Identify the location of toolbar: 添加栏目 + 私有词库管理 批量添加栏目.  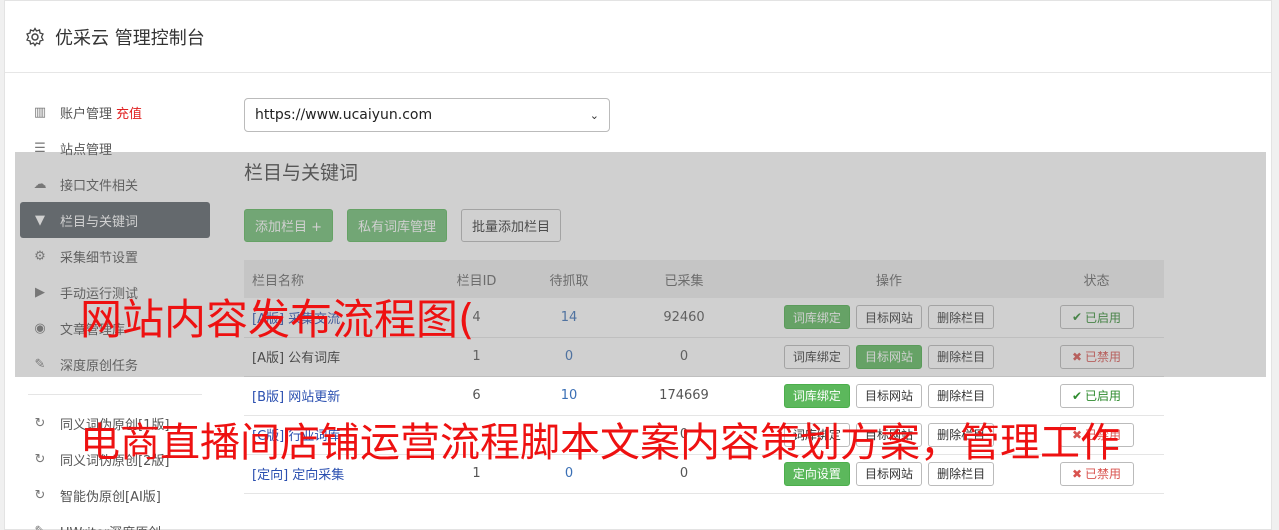
(704, 225).